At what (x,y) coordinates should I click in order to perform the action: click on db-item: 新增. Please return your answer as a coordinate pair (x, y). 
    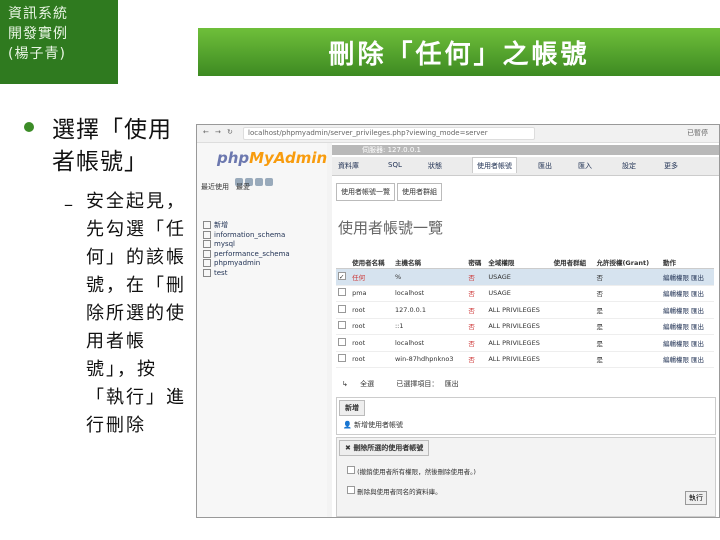
    Looking at the image, I should click on (246, 226).